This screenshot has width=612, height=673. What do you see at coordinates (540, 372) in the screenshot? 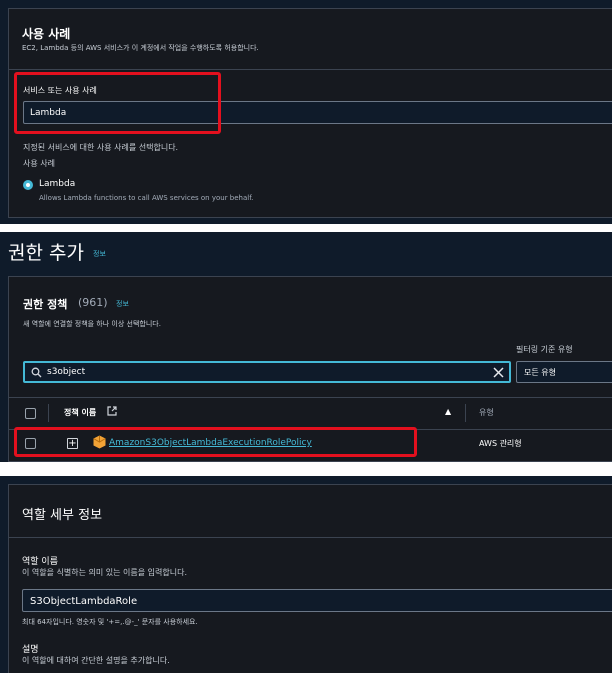
I see `filter-select-value: 모든 유형` at bounding box center [540, 372].